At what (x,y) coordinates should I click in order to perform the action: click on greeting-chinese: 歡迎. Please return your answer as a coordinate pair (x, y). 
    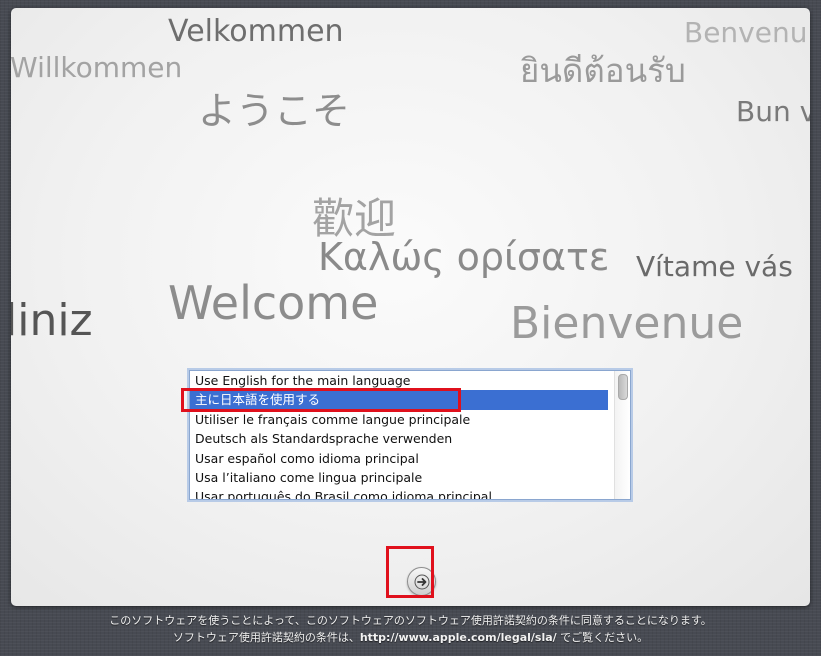
    Looking at the image, I should click on (354, 218).